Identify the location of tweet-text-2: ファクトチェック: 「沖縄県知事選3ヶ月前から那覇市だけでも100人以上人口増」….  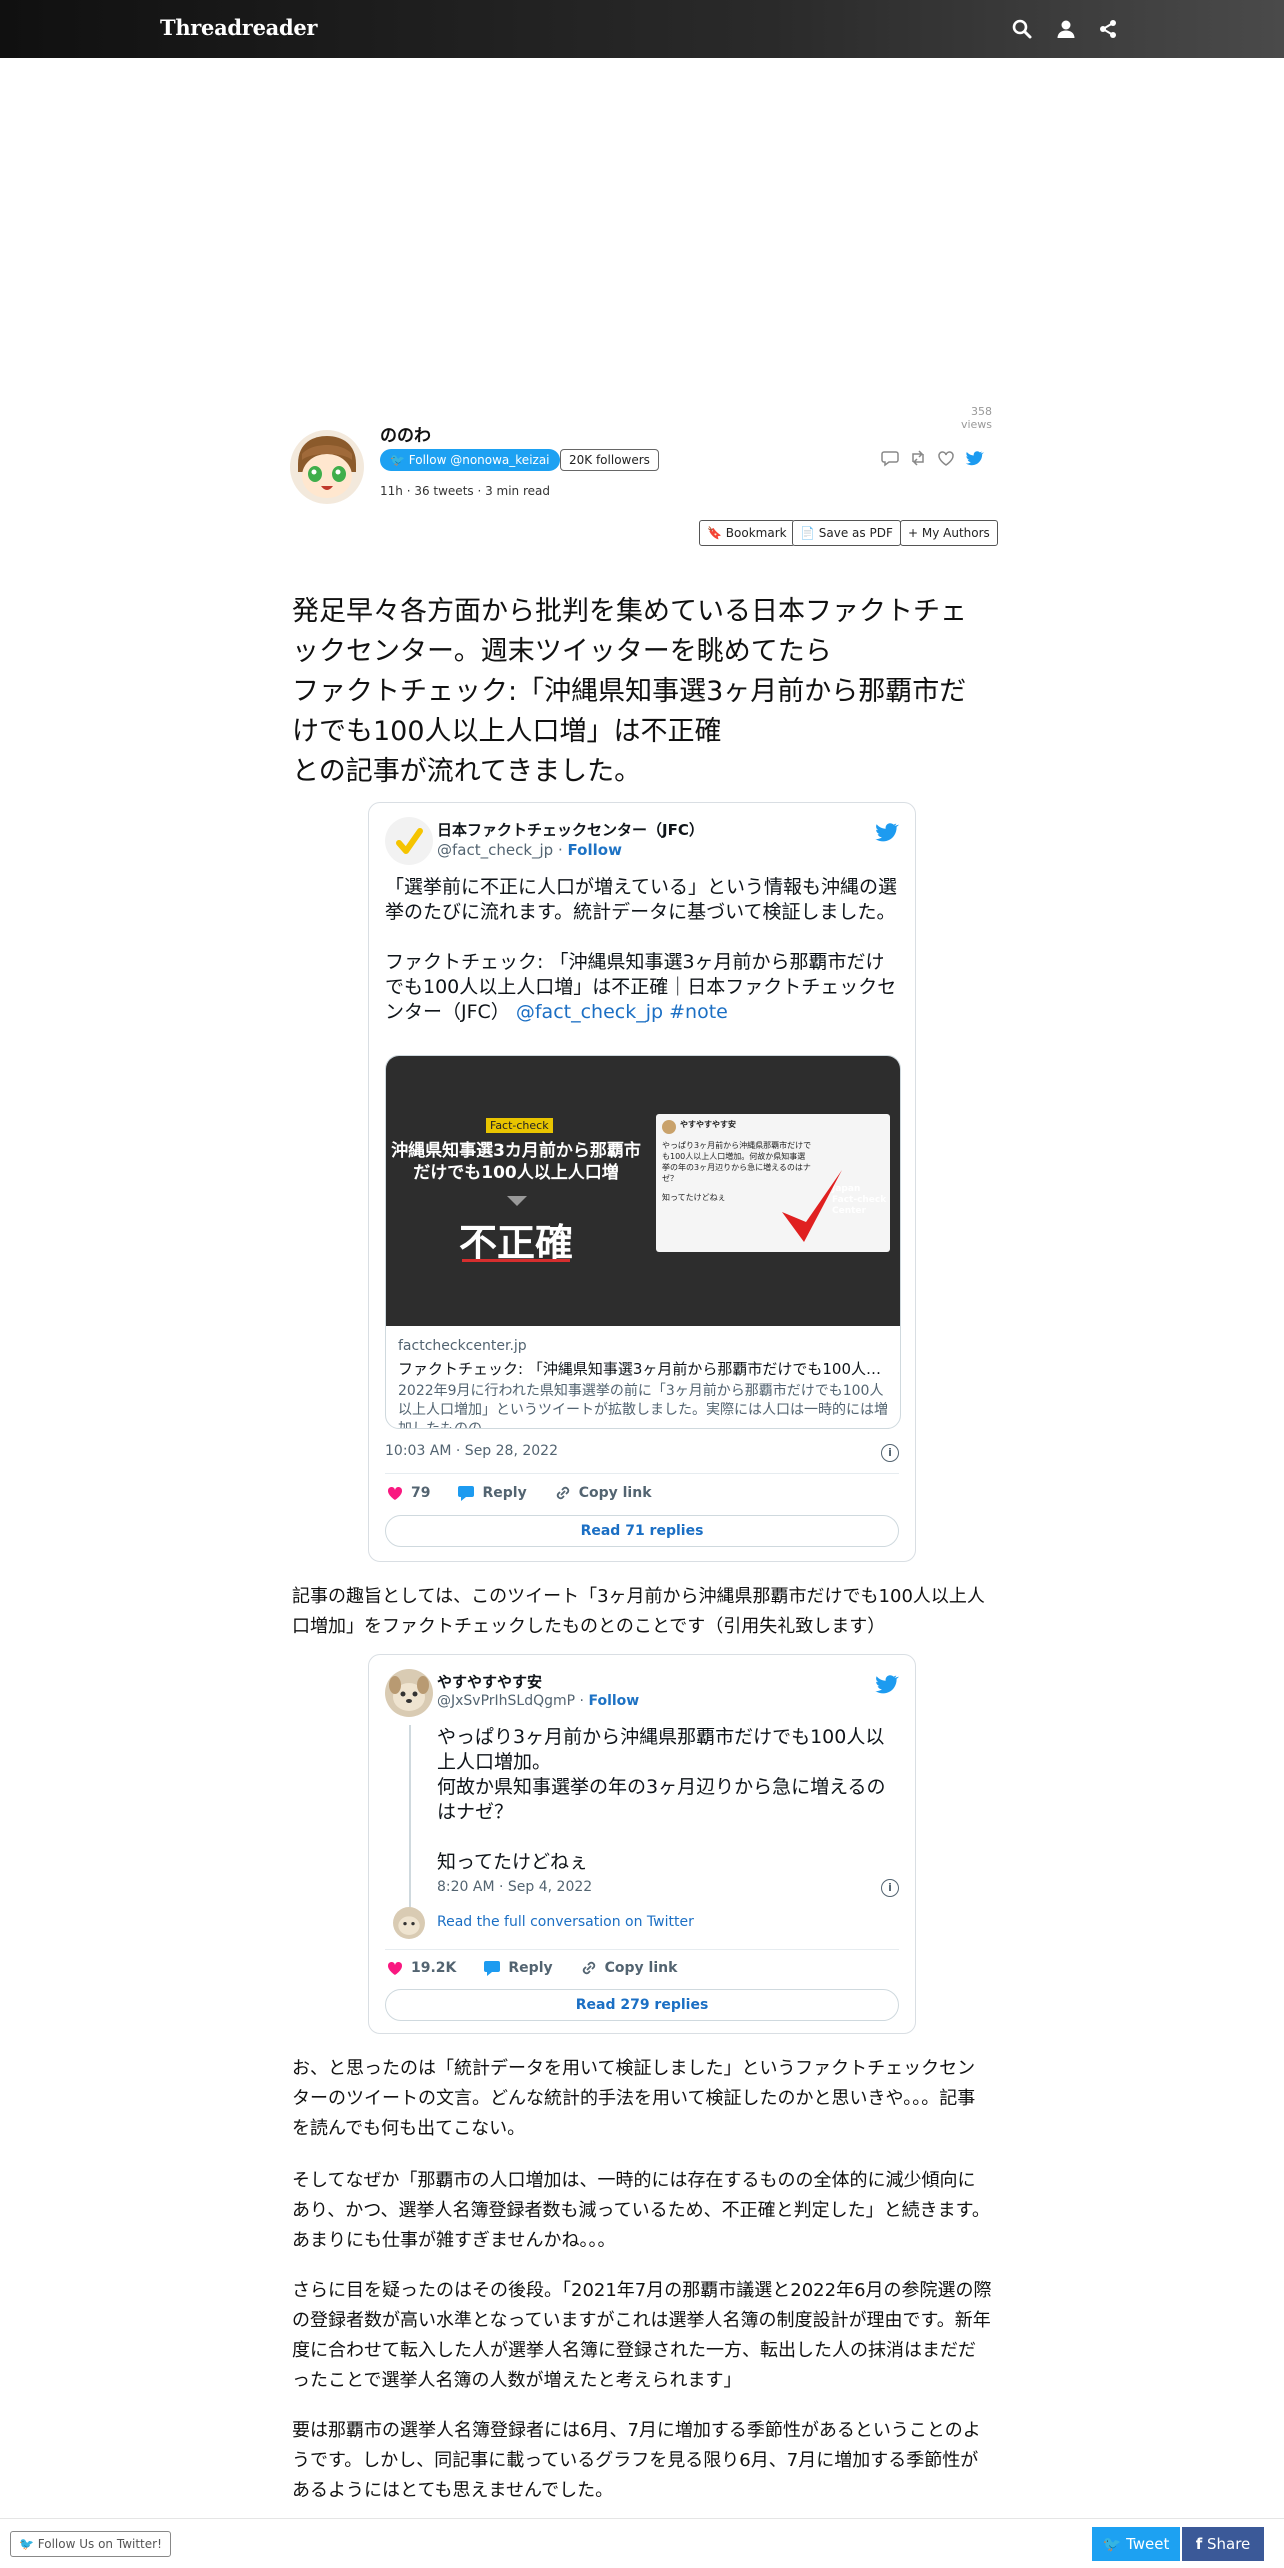
(643, 987).